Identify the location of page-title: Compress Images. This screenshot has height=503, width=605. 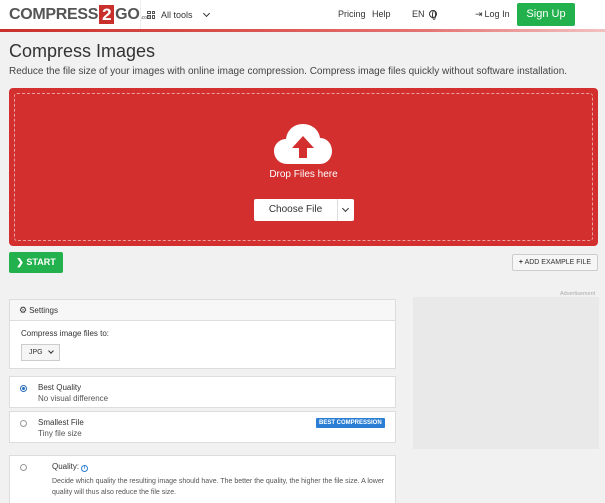
(82, 51).